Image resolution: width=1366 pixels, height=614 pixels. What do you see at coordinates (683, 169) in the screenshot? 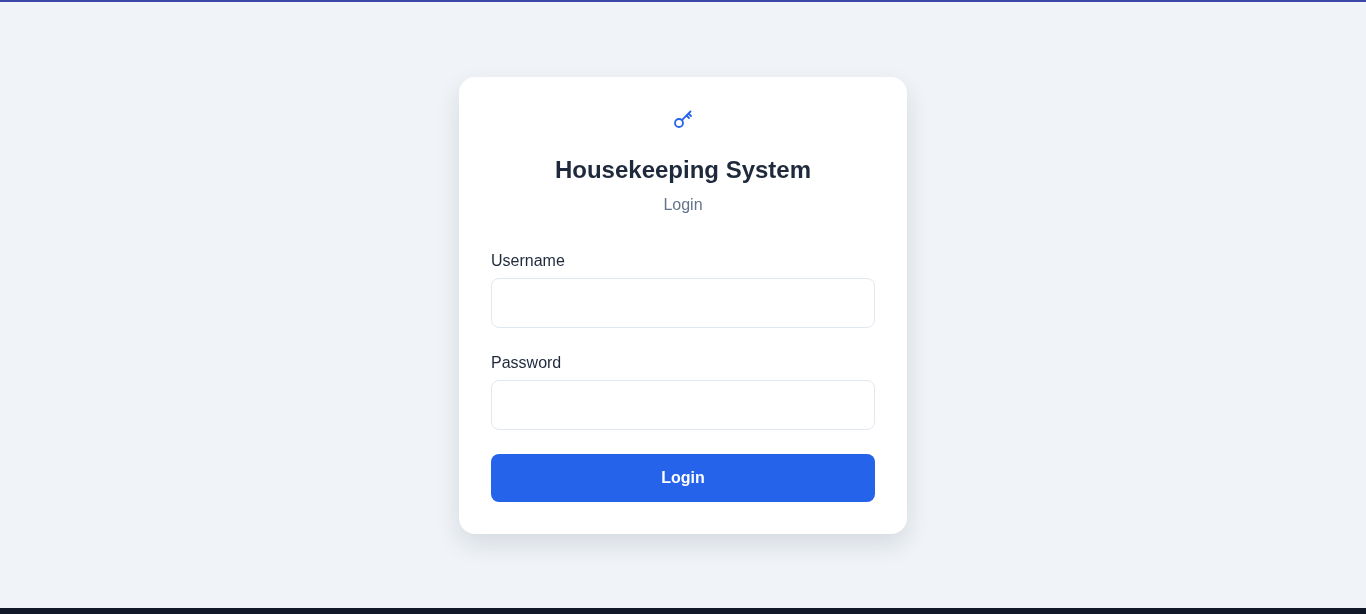
I see `app-title: Housekeeping System` at bounding box center [683, 169].